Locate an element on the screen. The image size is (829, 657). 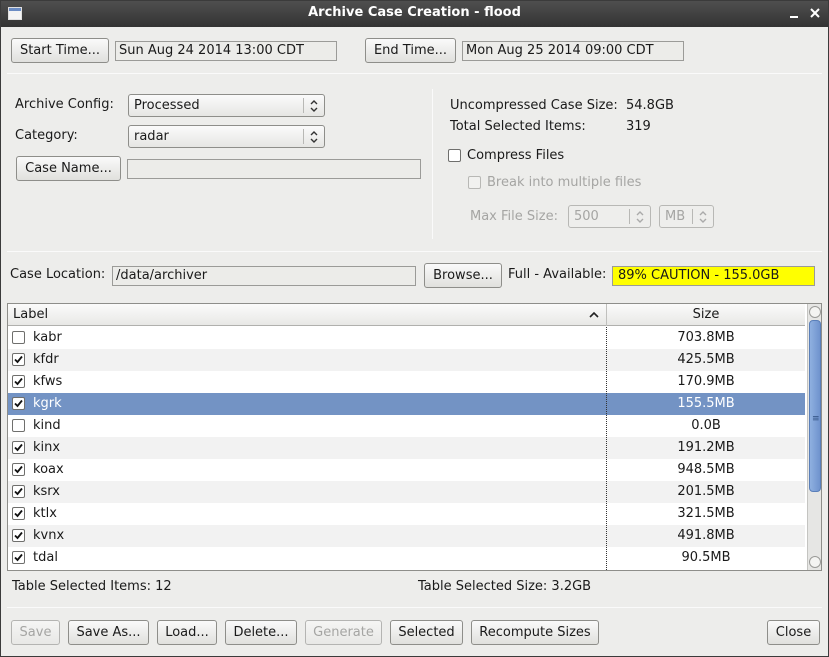
case-name-field is located at coordinates (274, 169).